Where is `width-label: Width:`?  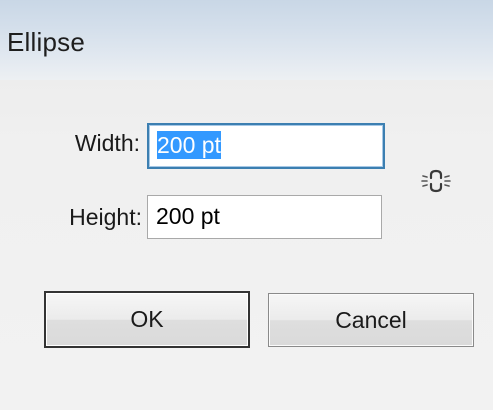 width-label: Width: is located at coordinates (107, 143).